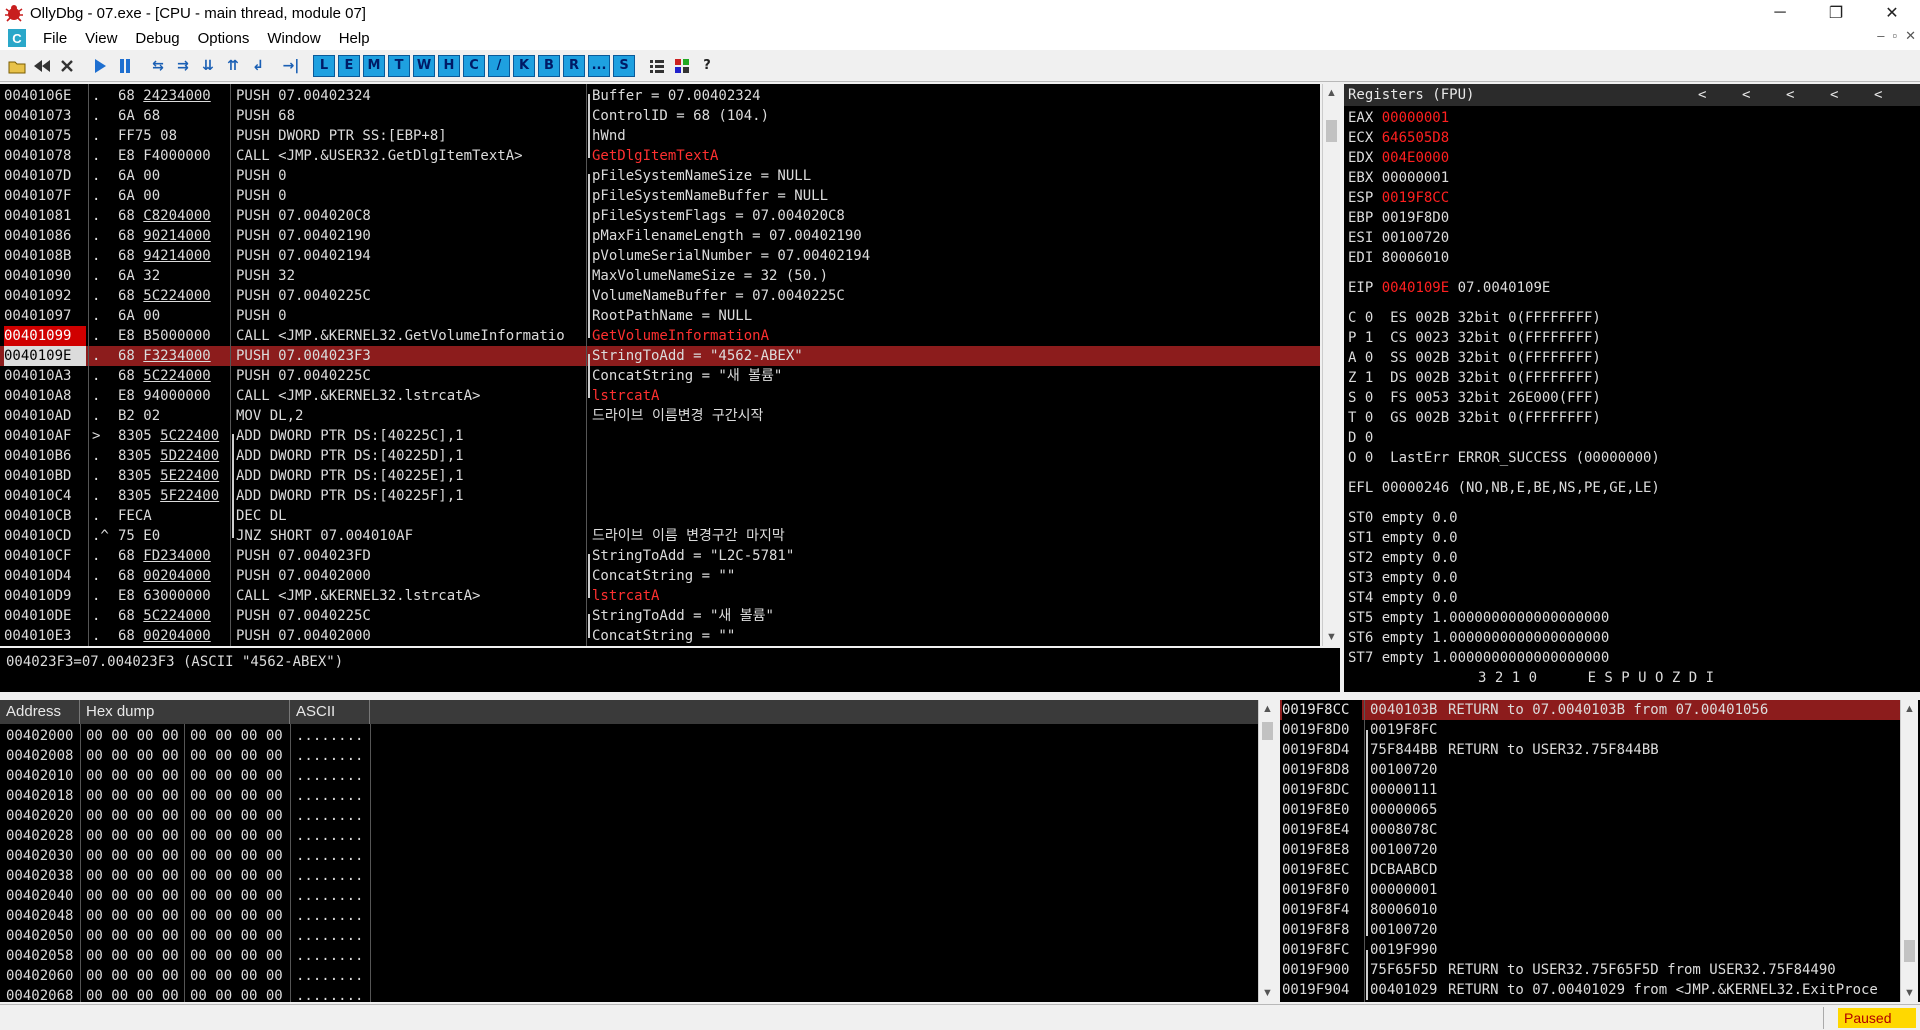  Describe the element at coordinates (17, 38) in the screenshot. I see `cpu-window-icon: C` at that location.